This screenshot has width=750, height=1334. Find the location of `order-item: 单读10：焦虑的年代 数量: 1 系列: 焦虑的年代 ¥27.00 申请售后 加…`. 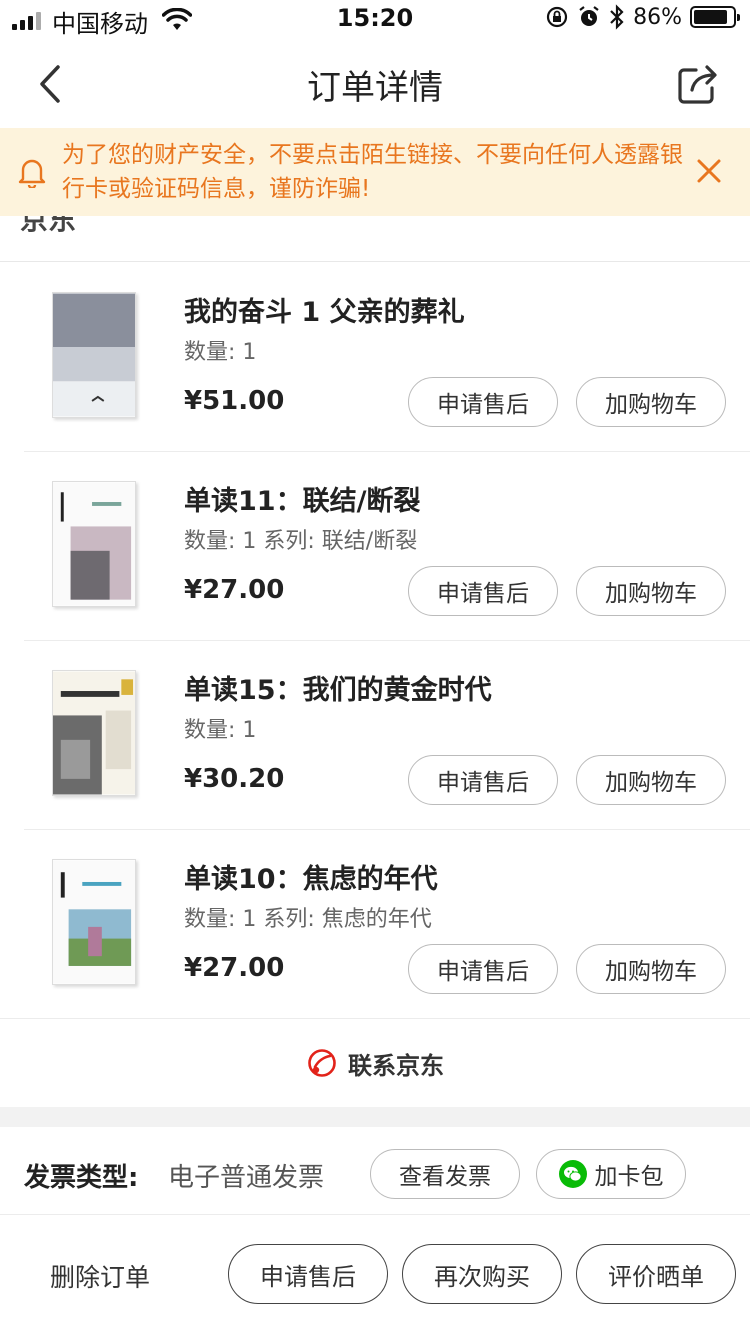

order-item: 单读10：焦虑的年代 数量: 1 系列: 焦虑的年代 ¥27.00 申请售后 加… is located at coordinates (375, 923).